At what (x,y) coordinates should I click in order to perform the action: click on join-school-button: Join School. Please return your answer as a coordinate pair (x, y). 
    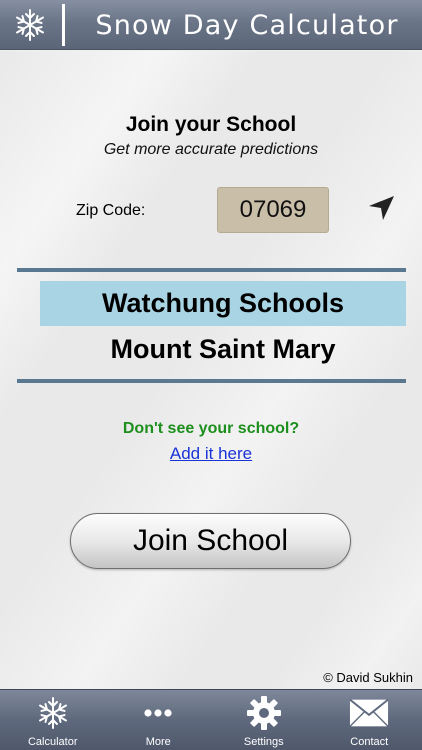
    Looking at the image, I should click on (210, 541).